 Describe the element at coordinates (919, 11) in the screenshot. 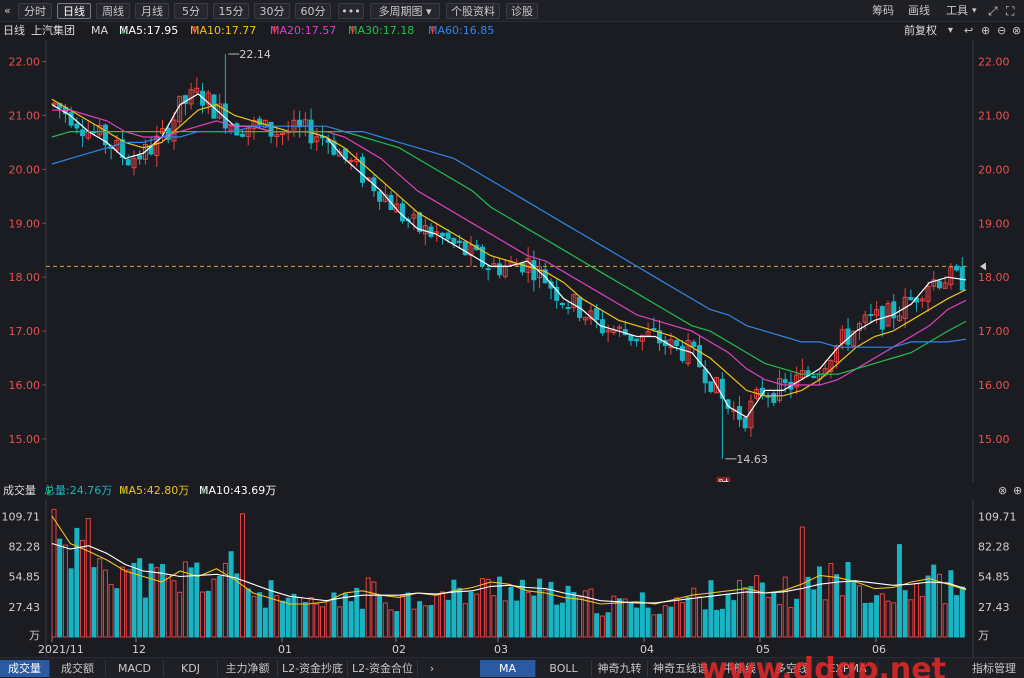

I see `draw-line-button: 画线` at that location.